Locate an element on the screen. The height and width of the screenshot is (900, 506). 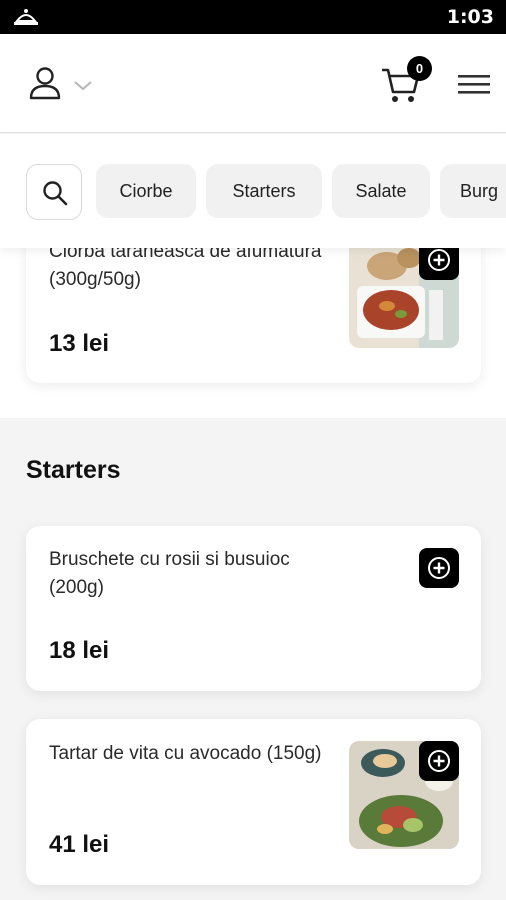
category-bar: Ciorbe Starters Salate Burg is located at coordinates (253, 191).